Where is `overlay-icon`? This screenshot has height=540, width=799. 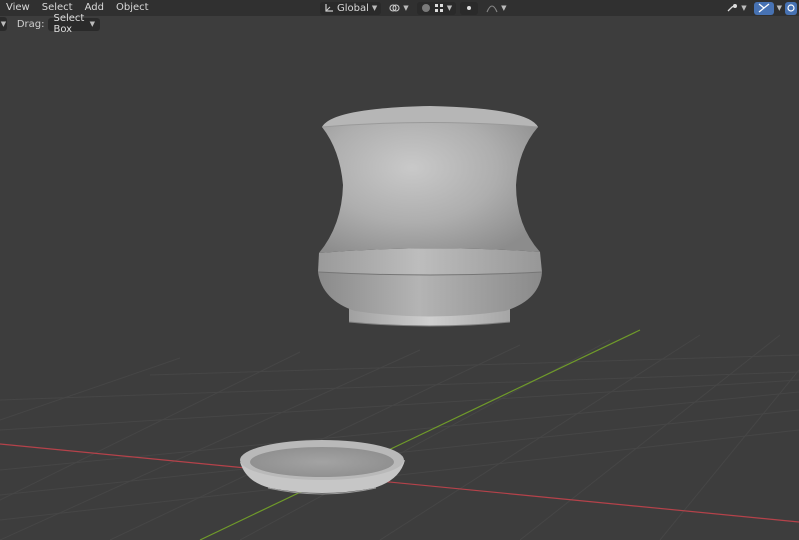 overlay-icon is located at coordinates (764, 8).